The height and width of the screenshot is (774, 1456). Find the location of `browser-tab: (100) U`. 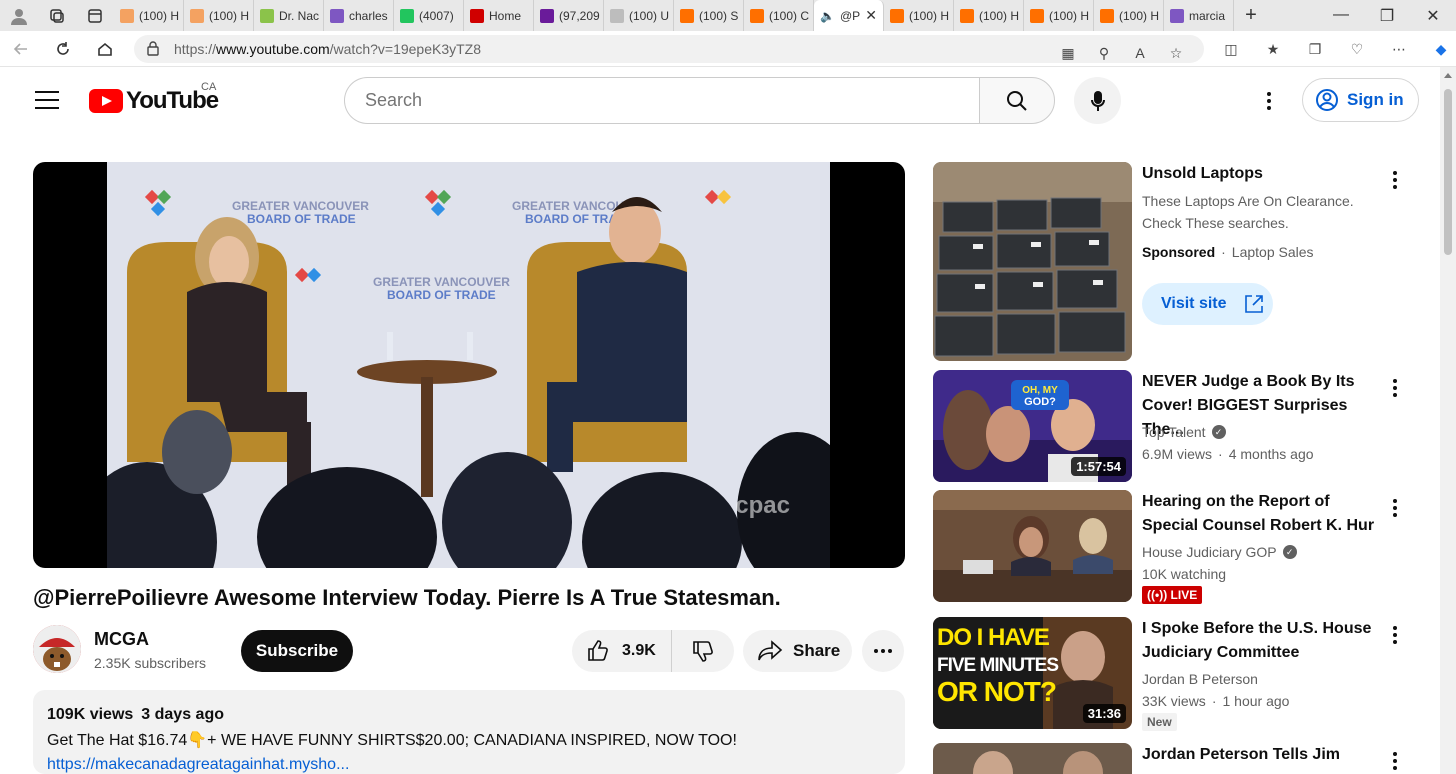

browser-tab: (100) U is located at coordinates (639, 15).